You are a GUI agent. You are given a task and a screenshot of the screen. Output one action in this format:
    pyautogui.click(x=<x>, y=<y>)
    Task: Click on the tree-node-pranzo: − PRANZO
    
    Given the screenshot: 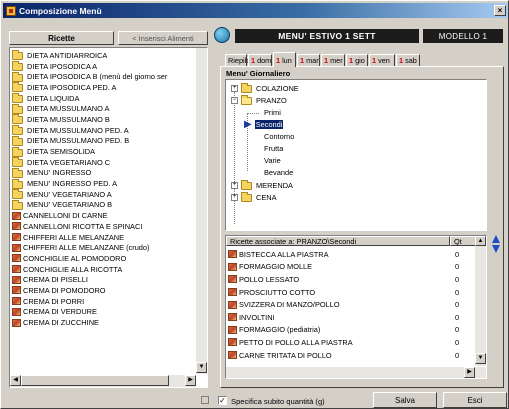 What is the action you would take?
    pyautogui.click(x=259, y=99)
    